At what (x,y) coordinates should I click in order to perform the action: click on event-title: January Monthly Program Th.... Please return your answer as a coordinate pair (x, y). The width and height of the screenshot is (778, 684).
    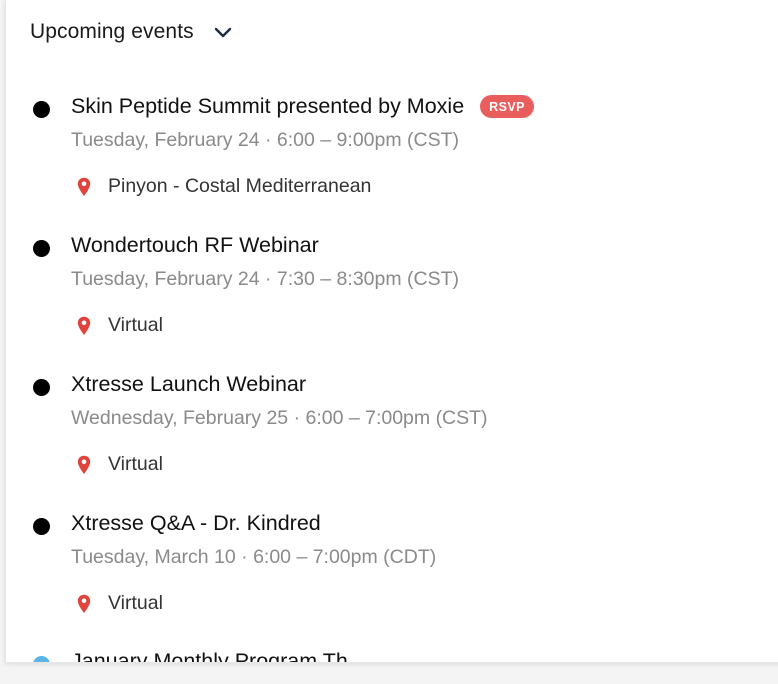
    Looking at the image, I should click on (218, 655).